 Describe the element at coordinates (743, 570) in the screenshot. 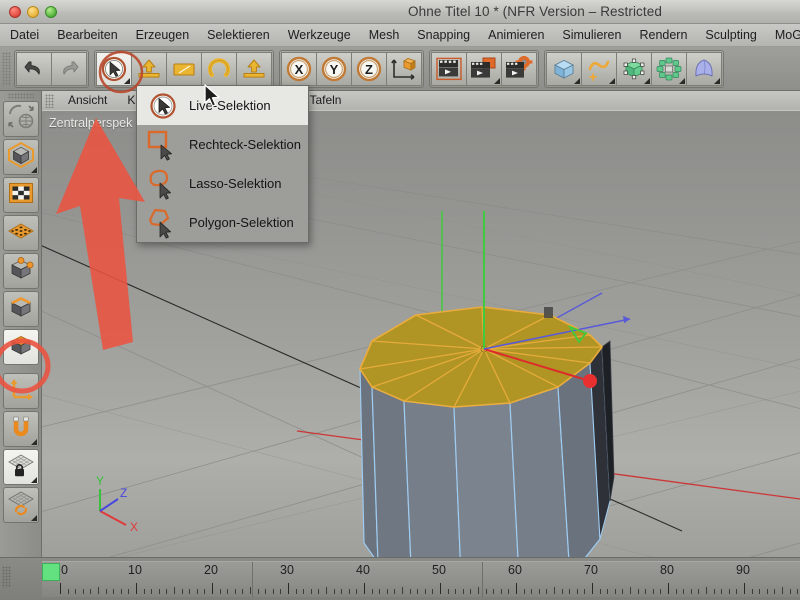

I see `tick-label: 90` at that location.